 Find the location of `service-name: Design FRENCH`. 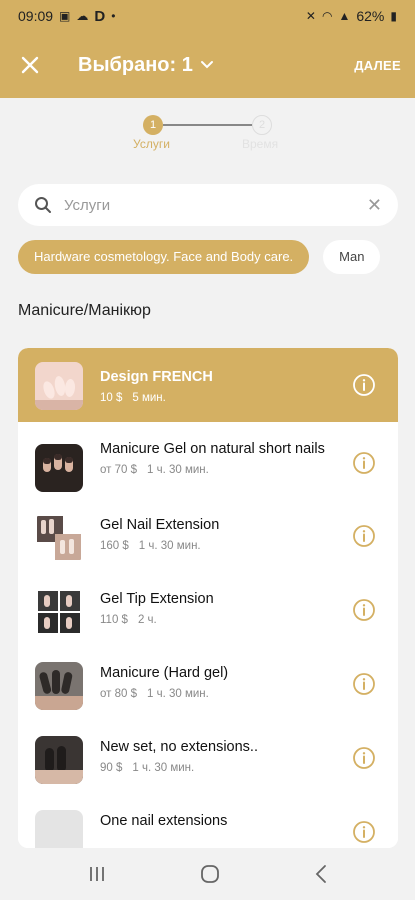

service-name: Design FRENCH is located at coordinates (156, 377).